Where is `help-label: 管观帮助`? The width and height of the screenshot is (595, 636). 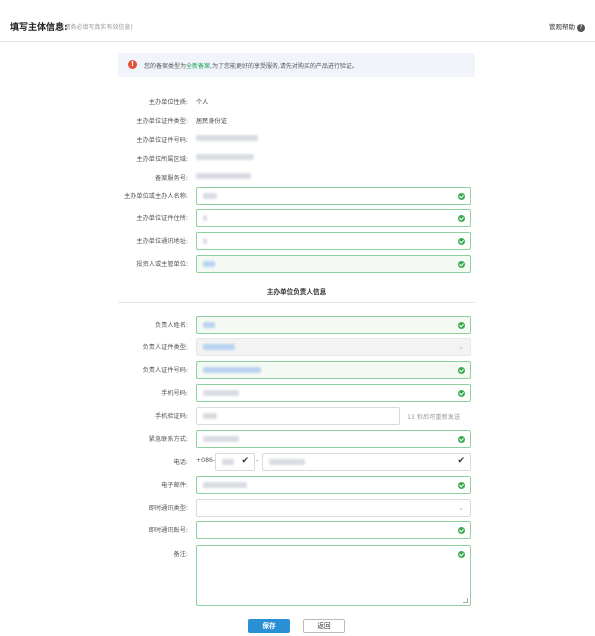
help-label: 管观帮助 is located at coordinates (562, 27).